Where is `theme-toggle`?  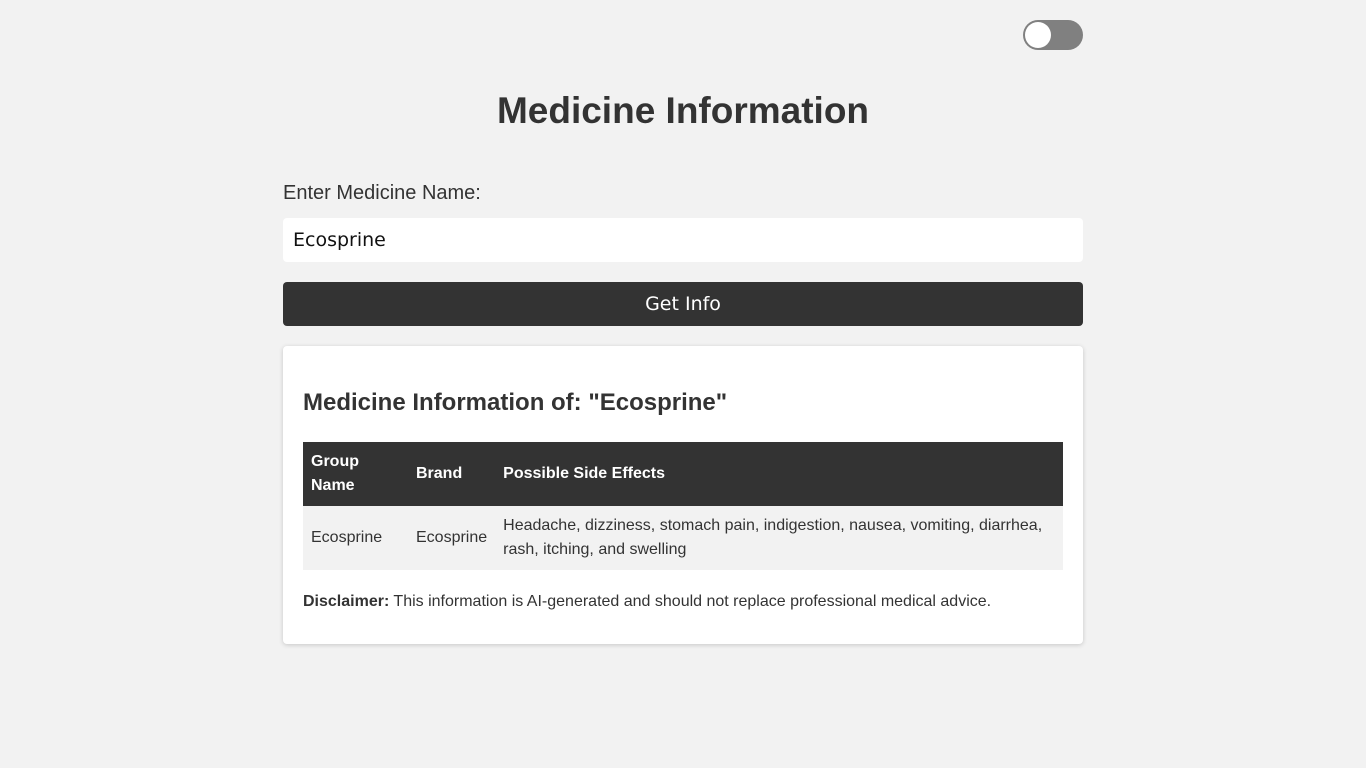
theme-toggle is located at coordinates (1053, 35).